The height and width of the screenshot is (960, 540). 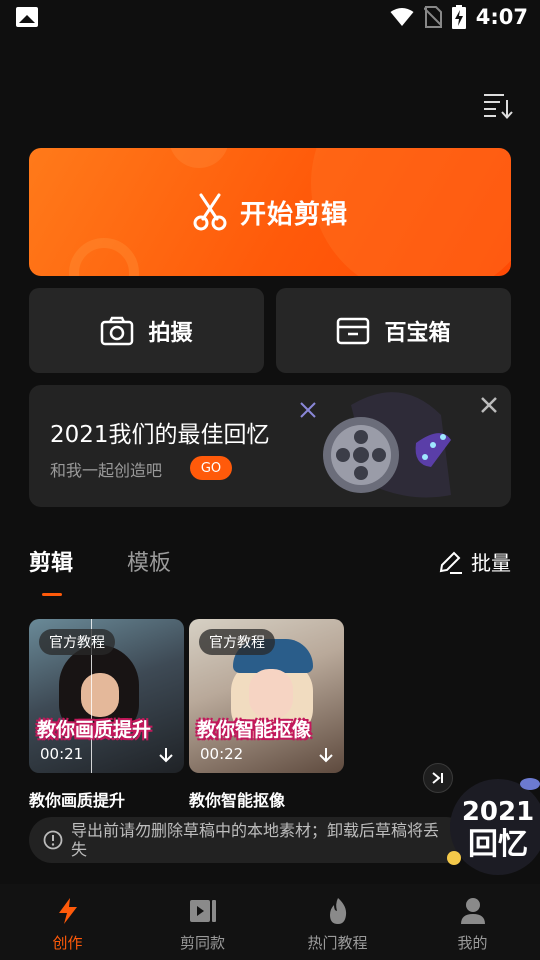 I want to click on batch-label: 批量, so click(x=491, y=563).